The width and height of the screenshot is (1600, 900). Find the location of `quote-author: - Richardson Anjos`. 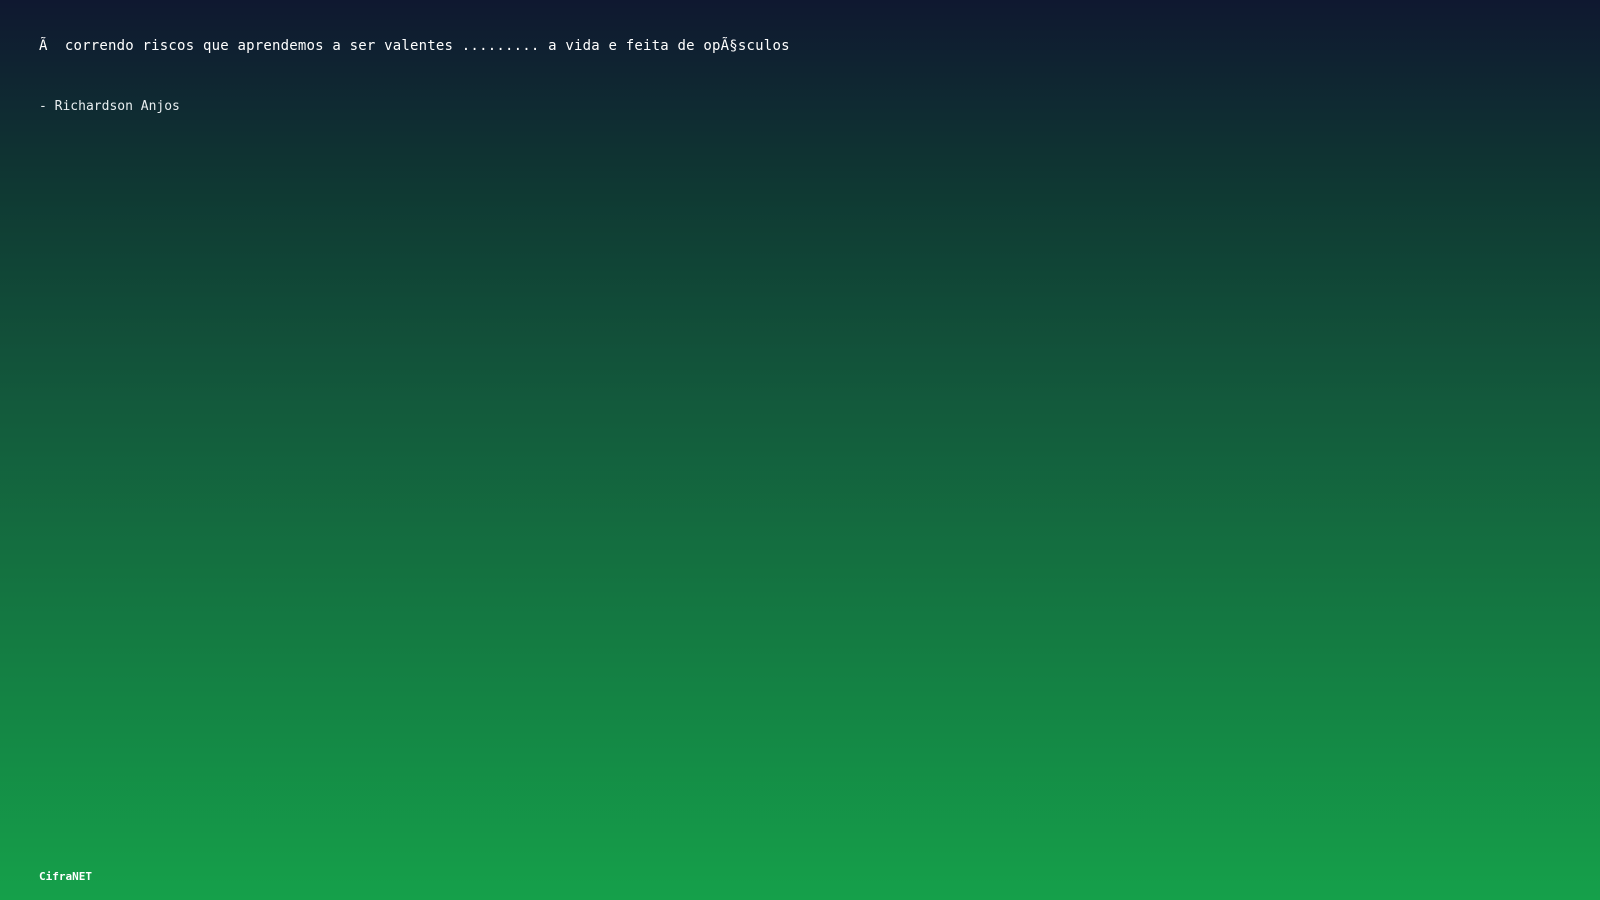

quote-author: - Richardson Anjos is located at coordinates (109, 106).